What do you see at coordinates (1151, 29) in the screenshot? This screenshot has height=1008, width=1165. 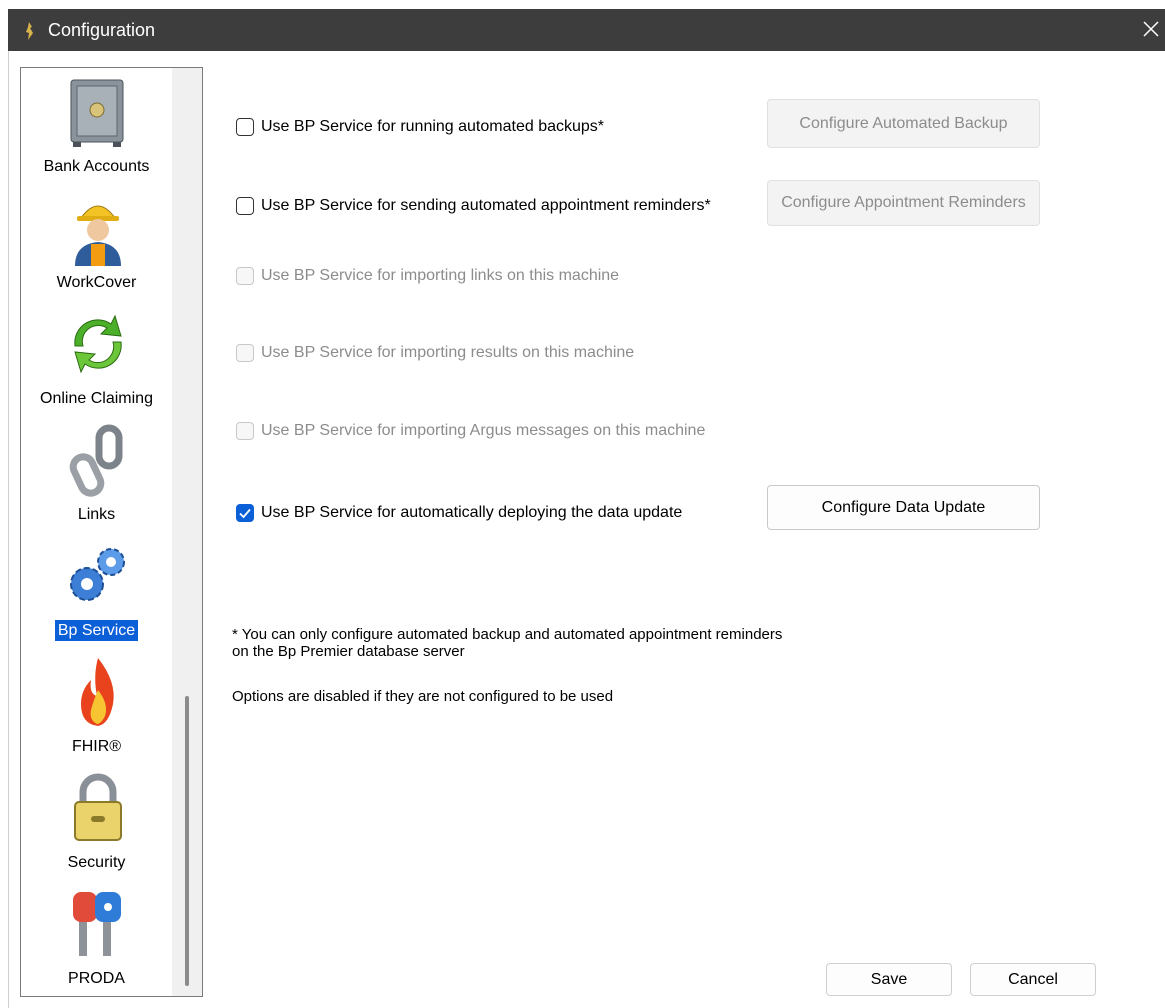 I see `close-icon` at bounding box center [1151, 29].